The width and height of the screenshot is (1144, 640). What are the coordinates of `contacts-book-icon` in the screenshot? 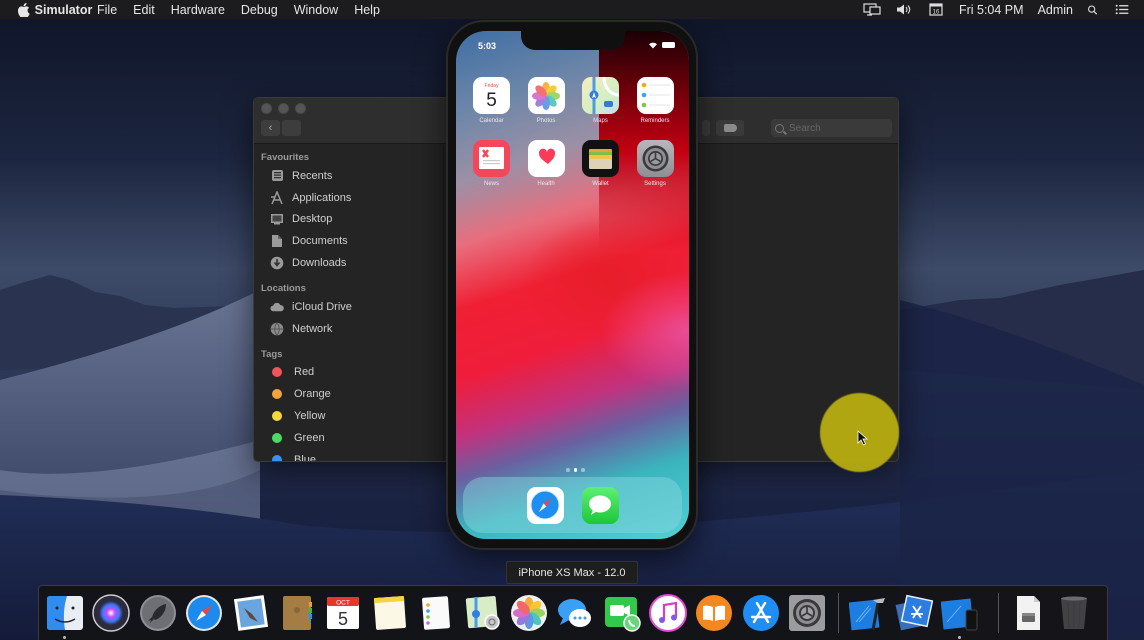 It's located at (297, 613).